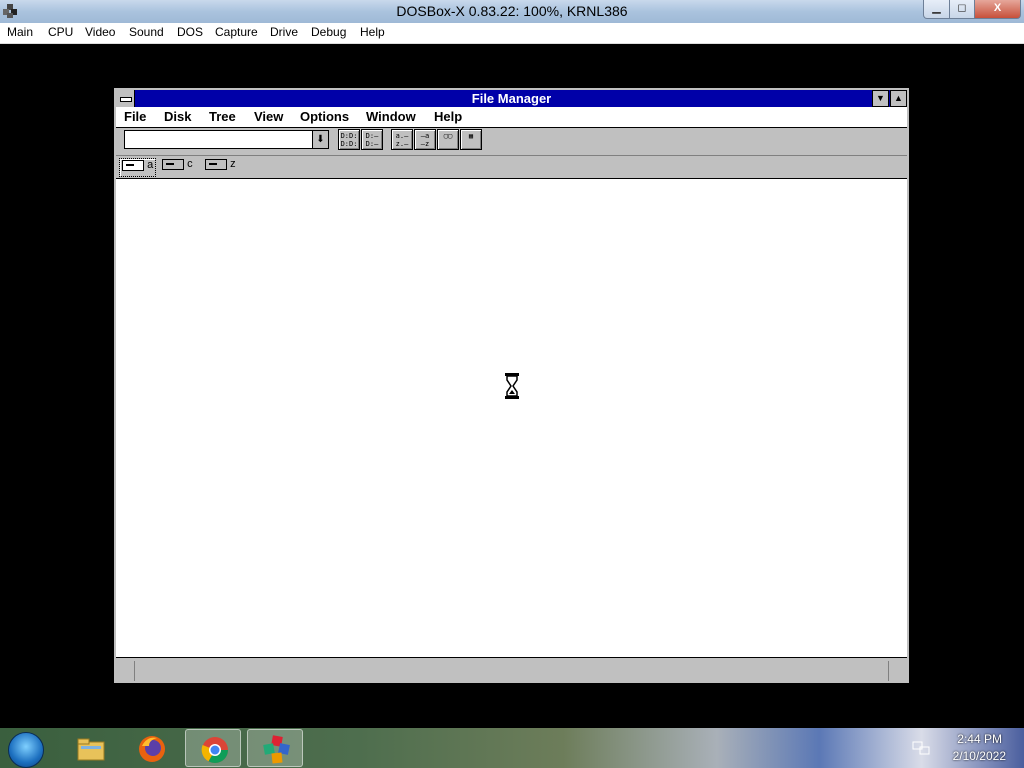 This screenshot has height=768, width=1024. I want to click on fm-menu-help: Help, so click(448, 116).